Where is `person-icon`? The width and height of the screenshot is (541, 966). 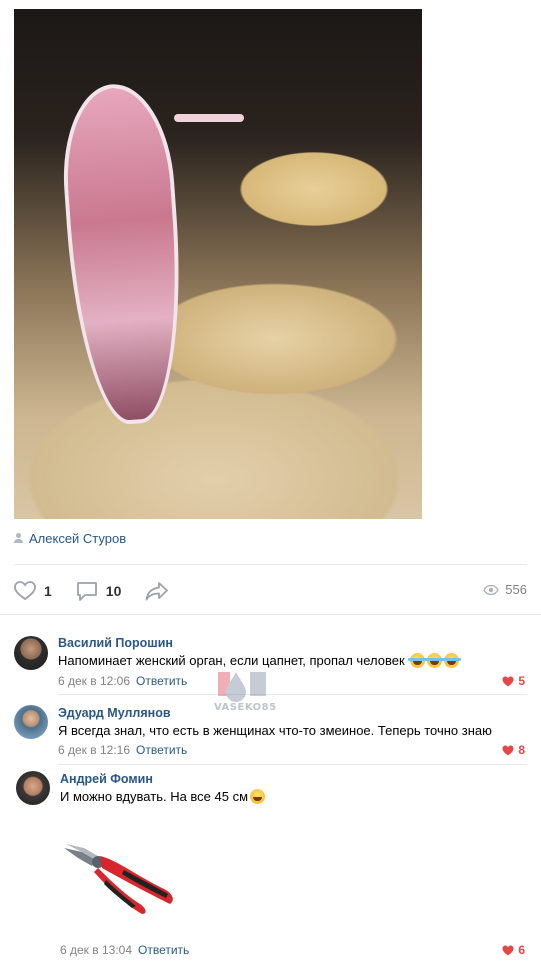 person-icon is located at coordinates (18, 538).